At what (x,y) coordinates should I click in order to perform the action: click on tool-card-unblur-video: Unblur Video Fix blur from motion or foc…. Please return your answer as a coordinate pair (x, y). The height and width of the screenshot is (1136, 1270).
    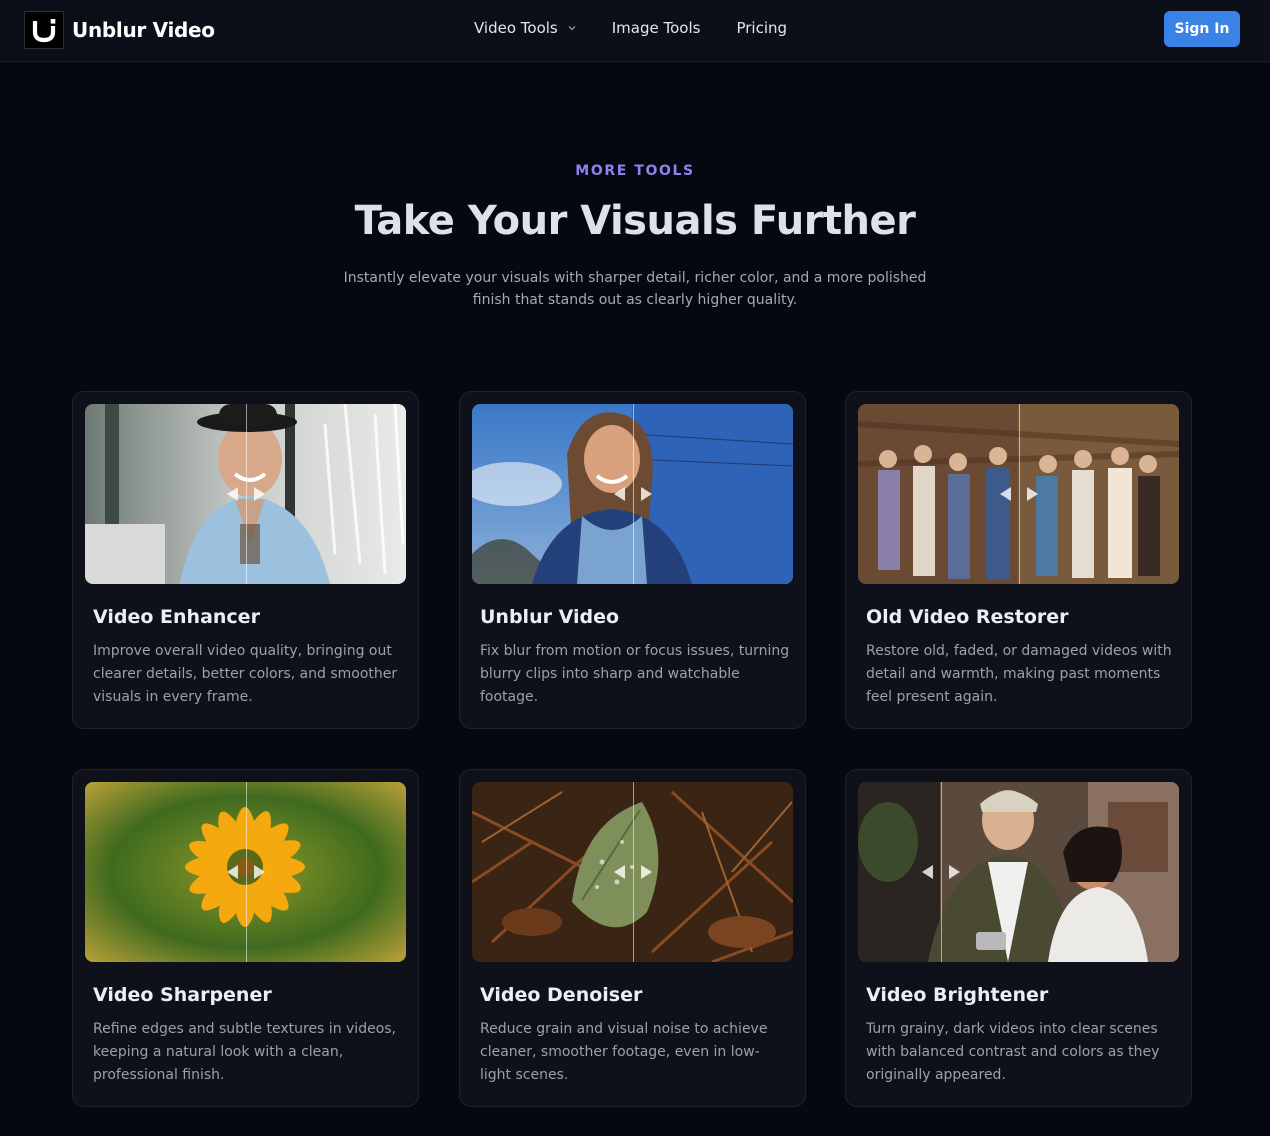
    Looking at the image, I should click on (632, 560).